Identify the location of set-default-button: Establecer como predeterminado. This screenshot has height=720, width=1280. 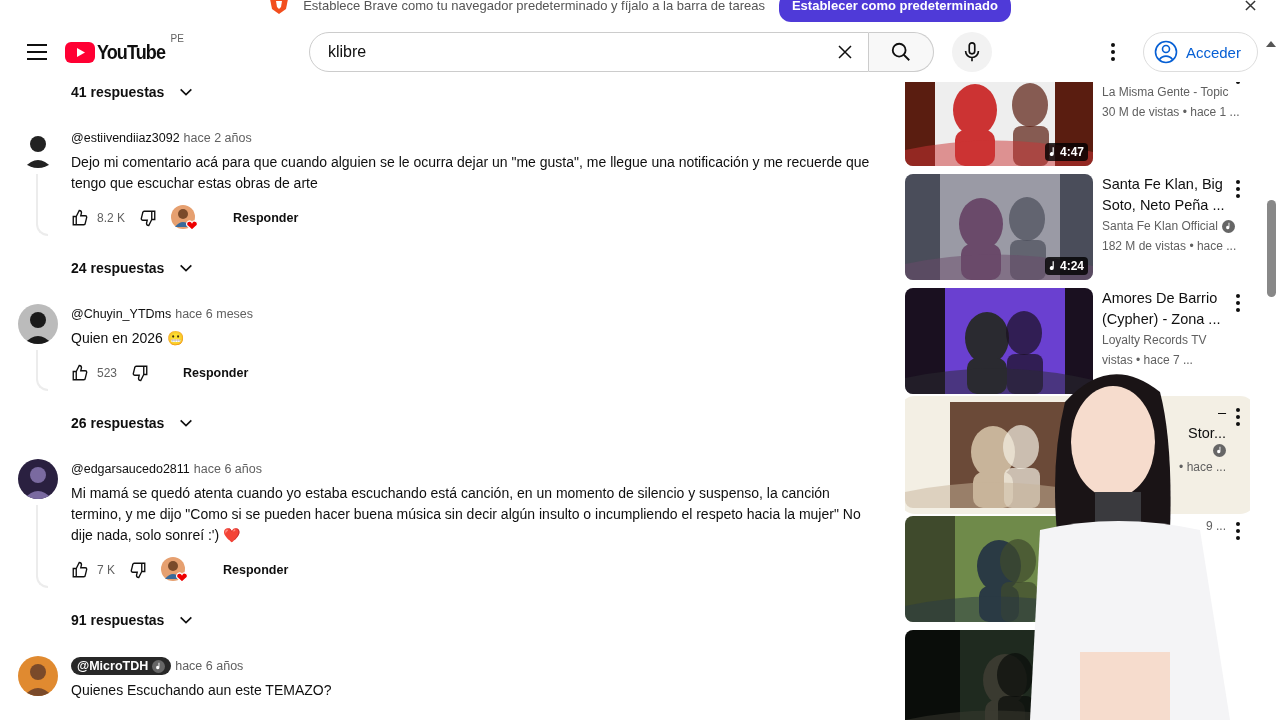
(894, 11).